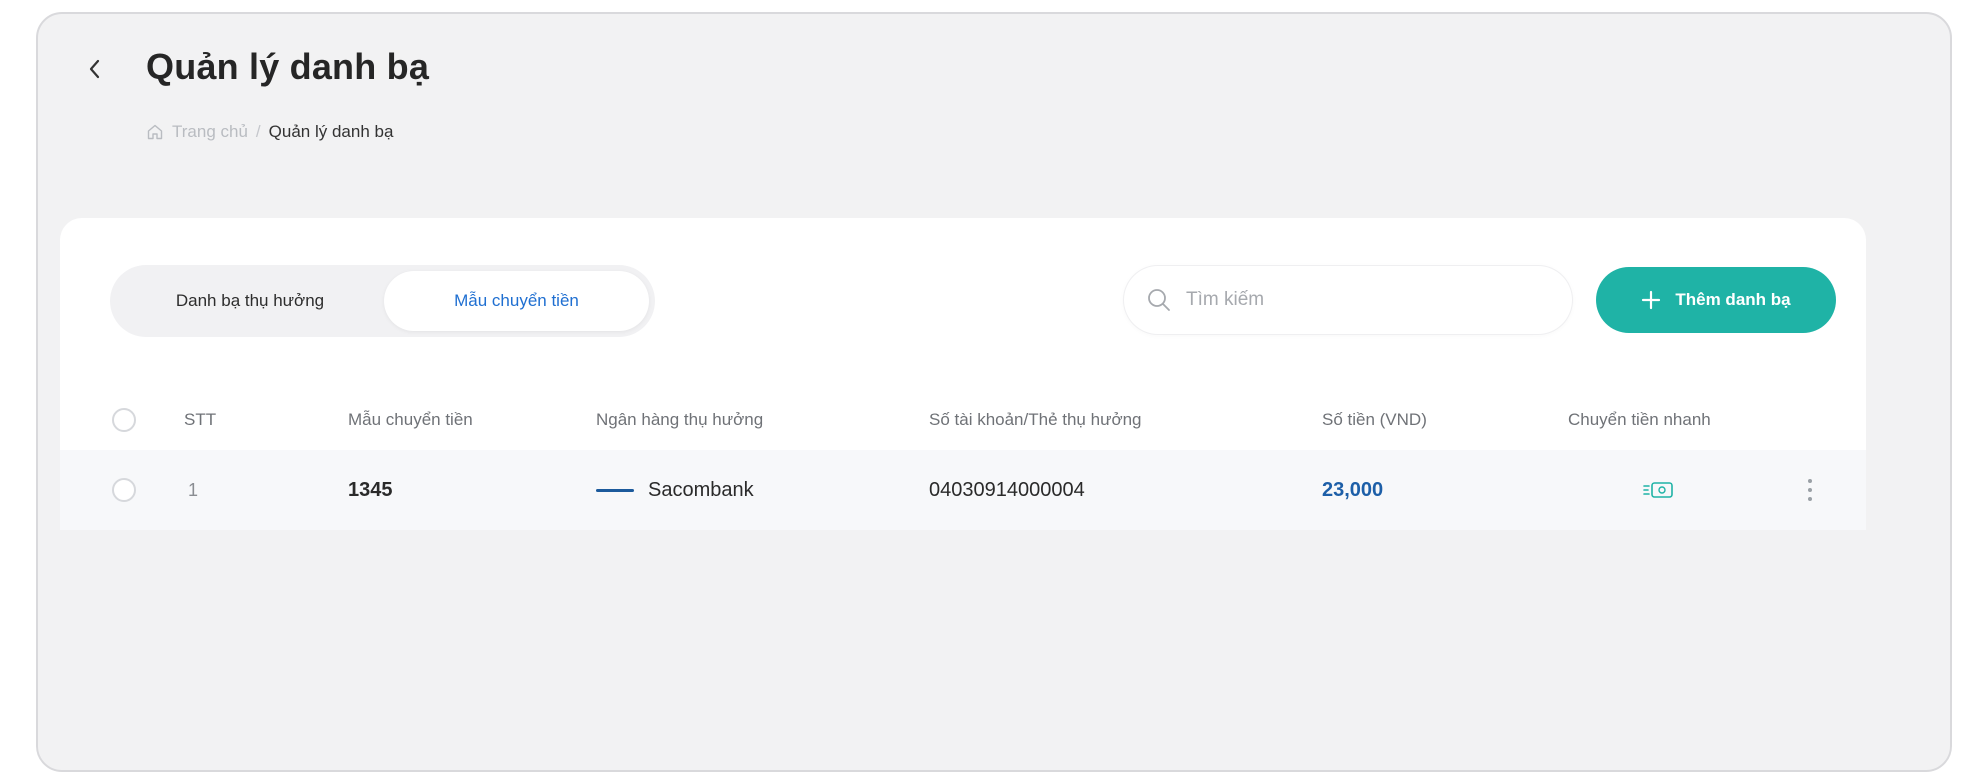 Image resolution: width=1977 pixels, height=772 pixels. What do you see at coordinates (250, 301) in the screenshot?
I see `tab-beneficiaries: Danh bạ thụ hưởng` at bounding box center [250, 301].